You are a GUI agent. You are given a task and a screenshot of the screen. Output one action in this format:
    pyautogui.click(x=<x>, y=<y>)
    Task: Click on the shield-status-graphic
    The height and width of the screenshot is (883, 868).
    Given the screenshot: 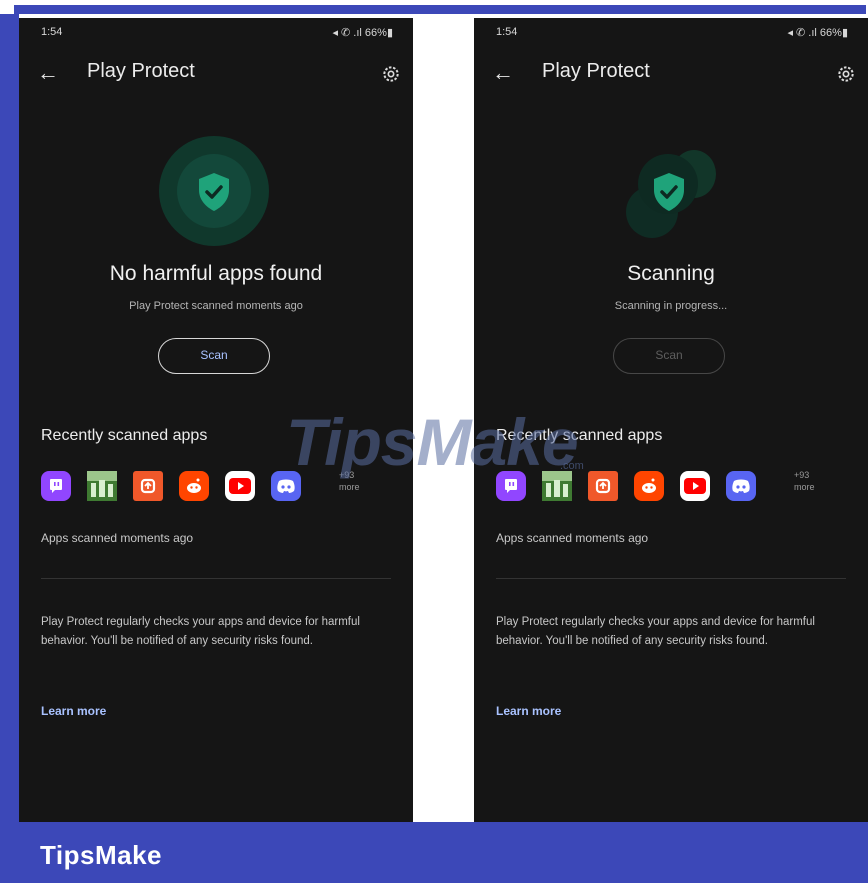 What is the action you would take?
    pyautogui.click(x=214, y=191)
    